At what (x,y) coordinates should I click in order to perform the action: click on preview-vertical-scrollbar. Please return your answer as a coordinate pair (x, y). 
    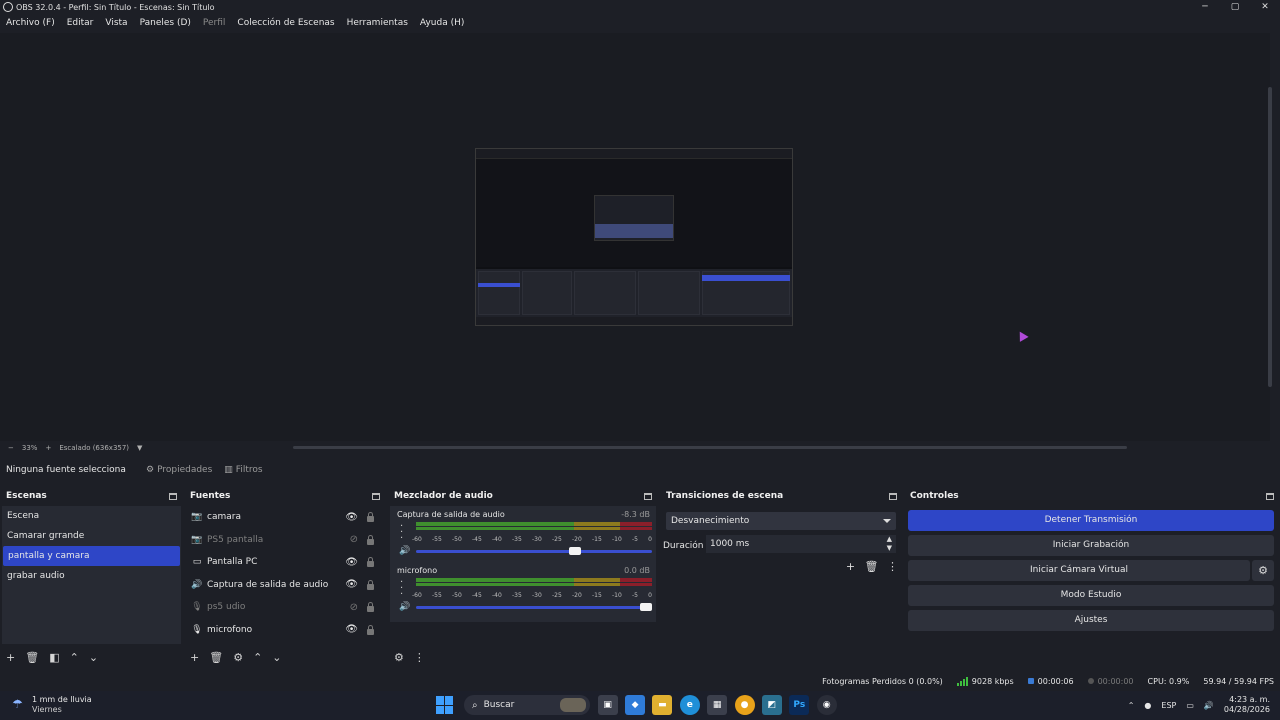
    Looking at the image, I should click on (1270, 237).